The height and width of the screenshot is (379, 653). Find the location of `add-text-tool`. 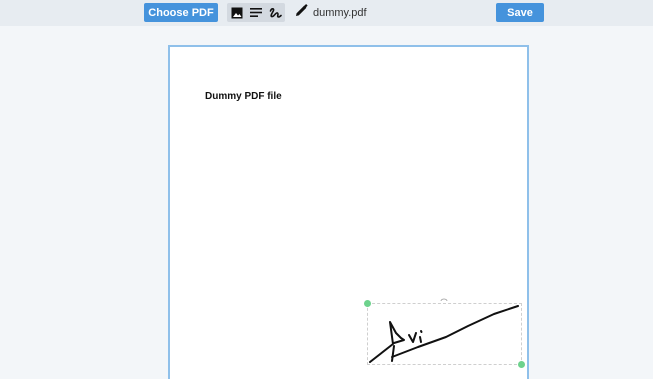

add-text-tool is located at coordinates (256, 12).